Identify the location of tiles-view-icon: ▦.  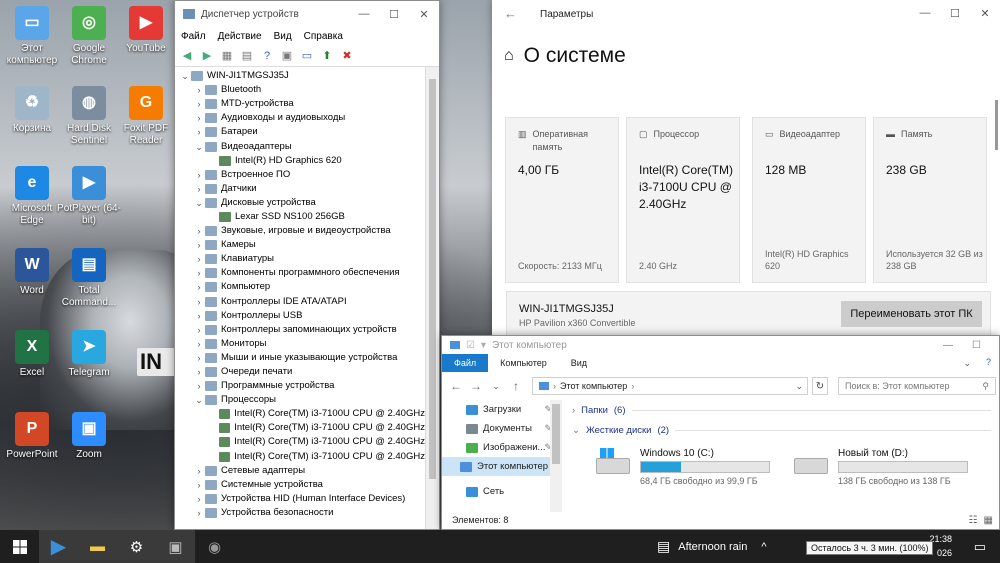
(988, 520).